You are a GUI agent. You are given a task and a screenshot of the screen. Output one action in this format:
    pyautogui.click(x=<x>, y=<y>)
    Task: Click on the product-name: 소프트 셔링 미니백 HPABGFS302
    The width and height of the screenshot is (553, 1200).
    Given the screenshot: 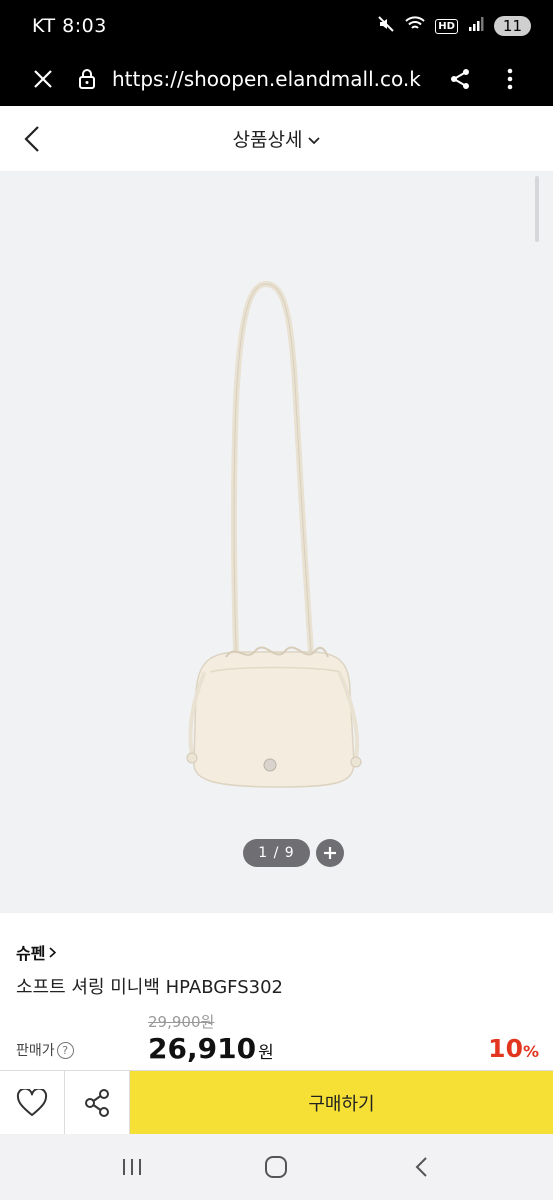 What is the action you would take?
    pyautogui.click(x=149, y=987)
    